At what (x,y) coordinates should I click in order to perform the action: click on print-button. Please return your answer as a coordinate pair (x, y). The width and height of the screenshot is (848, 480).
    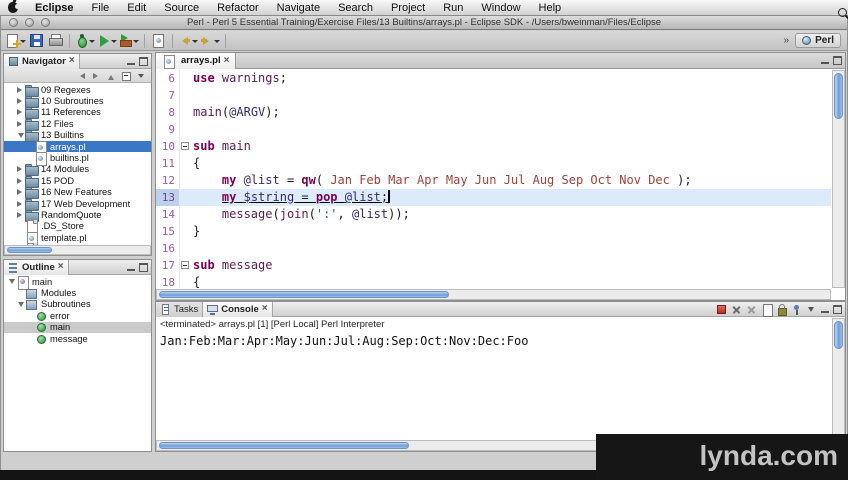
    Looking at the image, I should click on (55, 41).